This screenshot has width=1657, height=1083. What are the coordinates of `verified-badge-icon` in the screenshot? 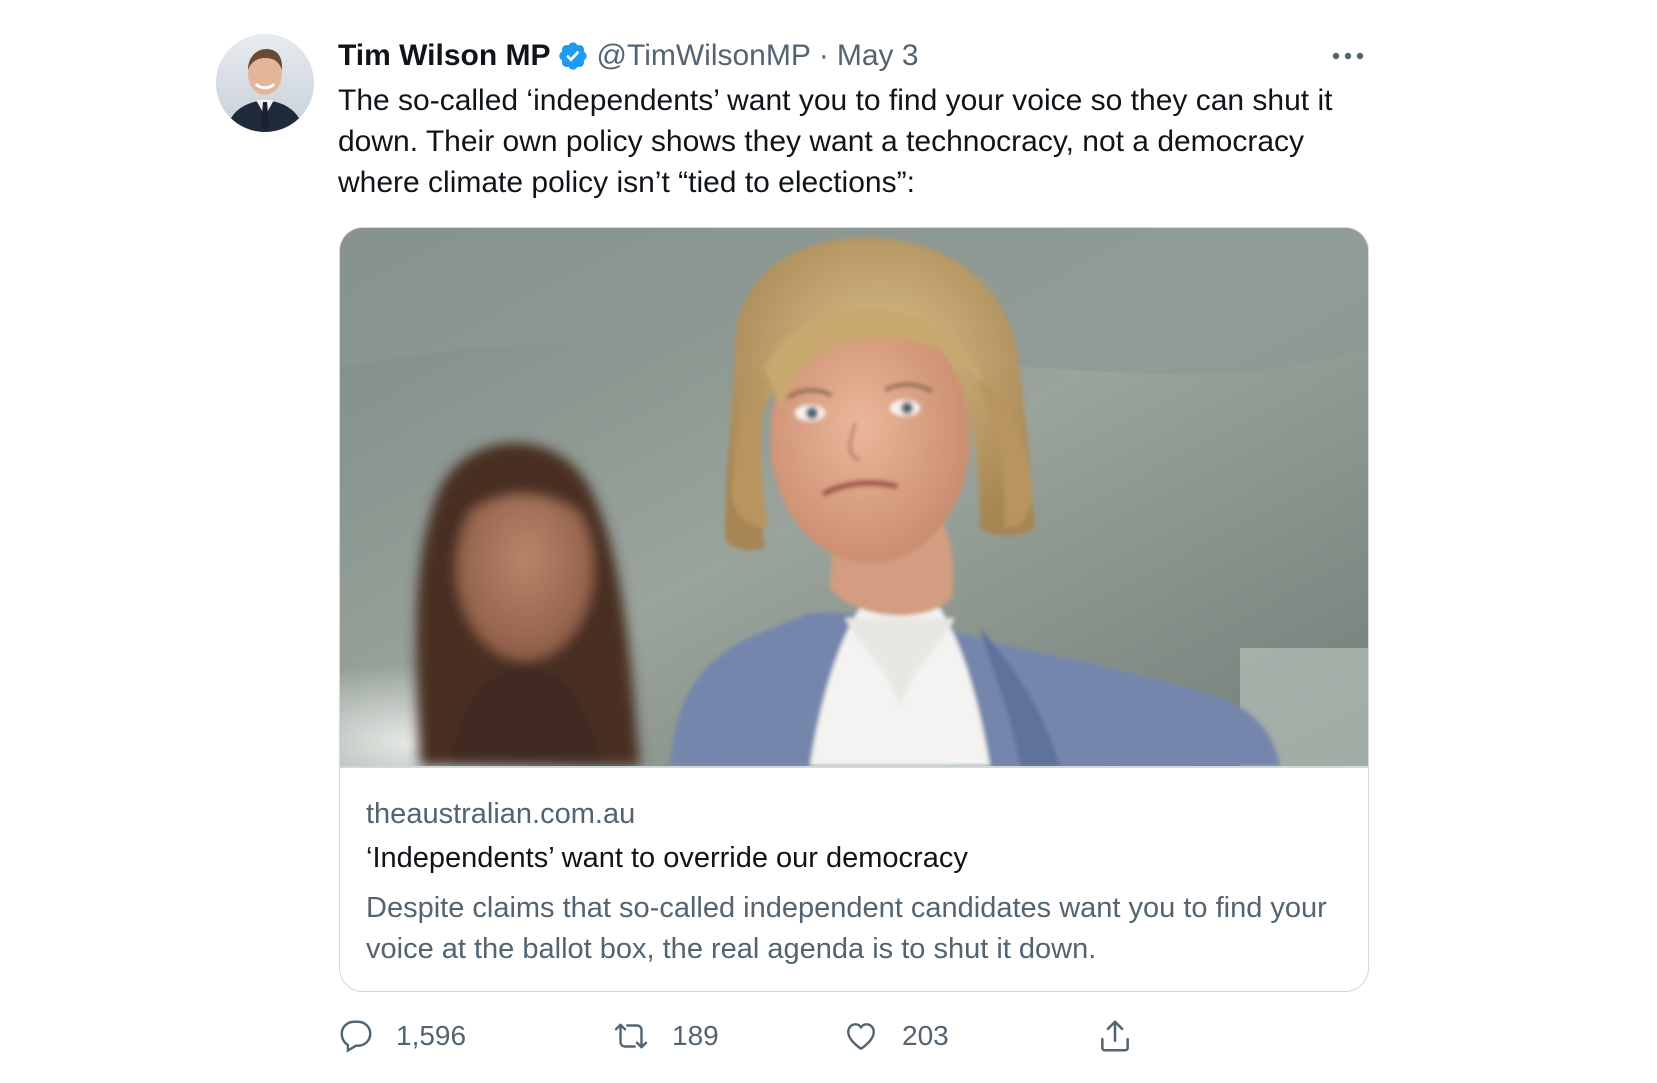 It's located at (573, 56).